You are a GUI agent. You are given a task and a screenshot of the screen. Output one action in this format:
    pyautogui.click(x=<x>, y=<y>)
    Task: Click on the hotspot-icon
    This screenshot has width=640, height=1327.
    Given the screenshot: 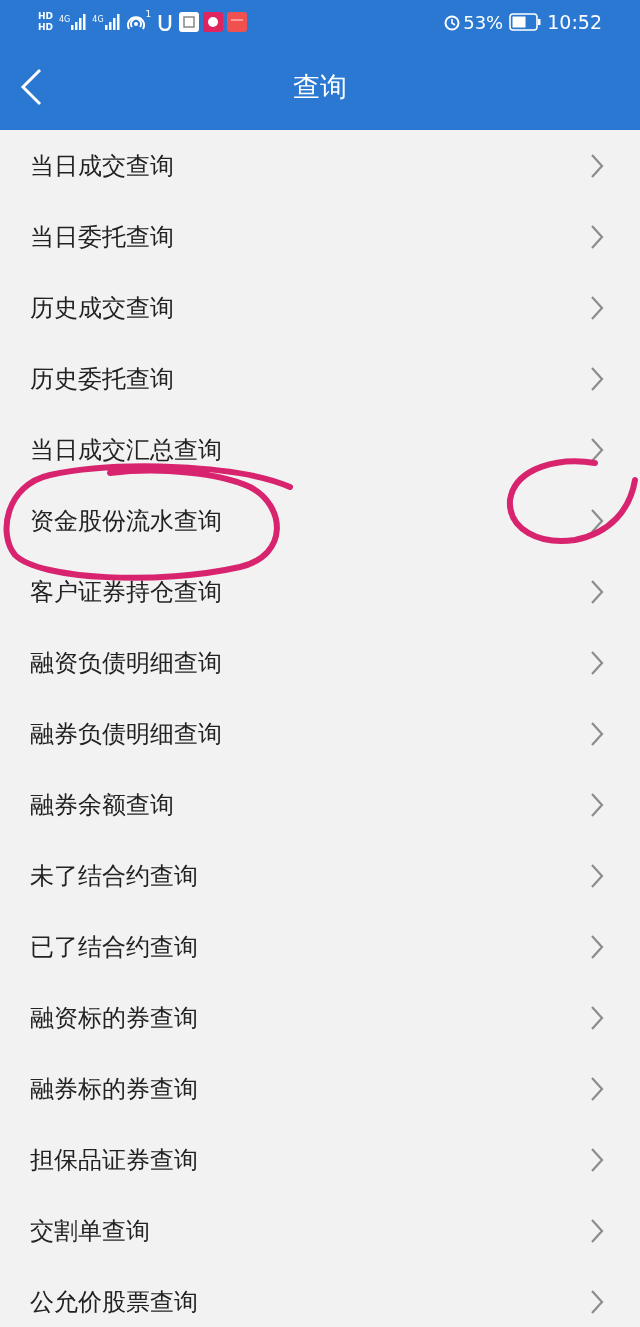 What is the action you would take?
    pyautogui.click(x=135, y=22)
    